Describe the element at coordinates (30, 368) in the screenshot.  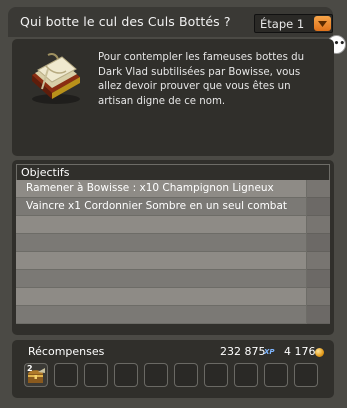
I see `reward-item-count: 2` at that location.